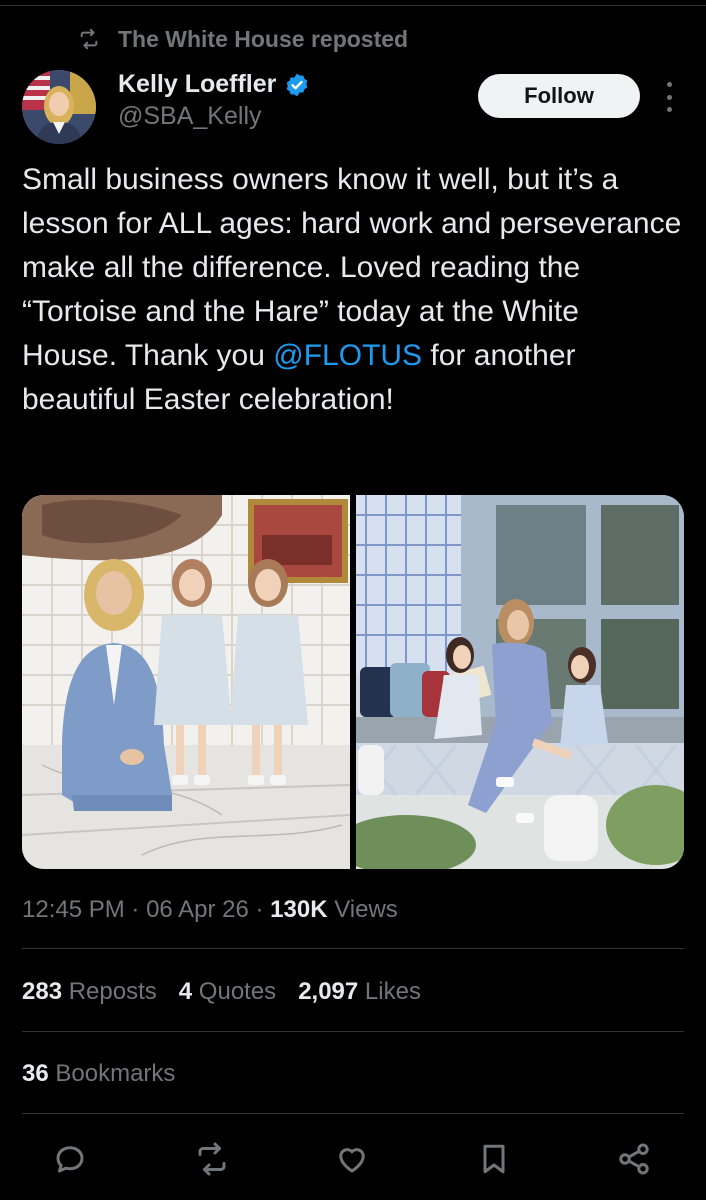 Image resolution: width=706 pixels, height=1200 pixels. I want to click on share-icon, so click(634, 1159).